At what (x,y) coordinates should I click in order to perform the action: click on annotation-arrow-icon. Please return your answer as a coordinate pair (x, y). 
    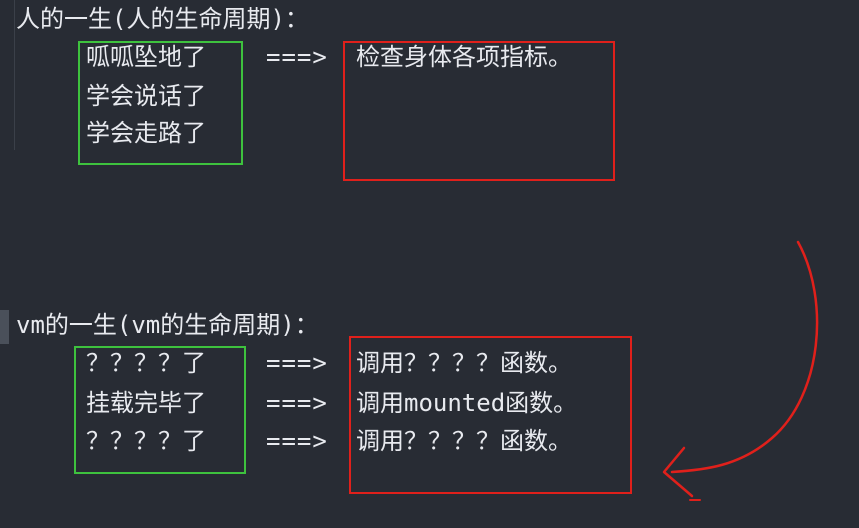
    Looking at the image, I should click on (740, 370).